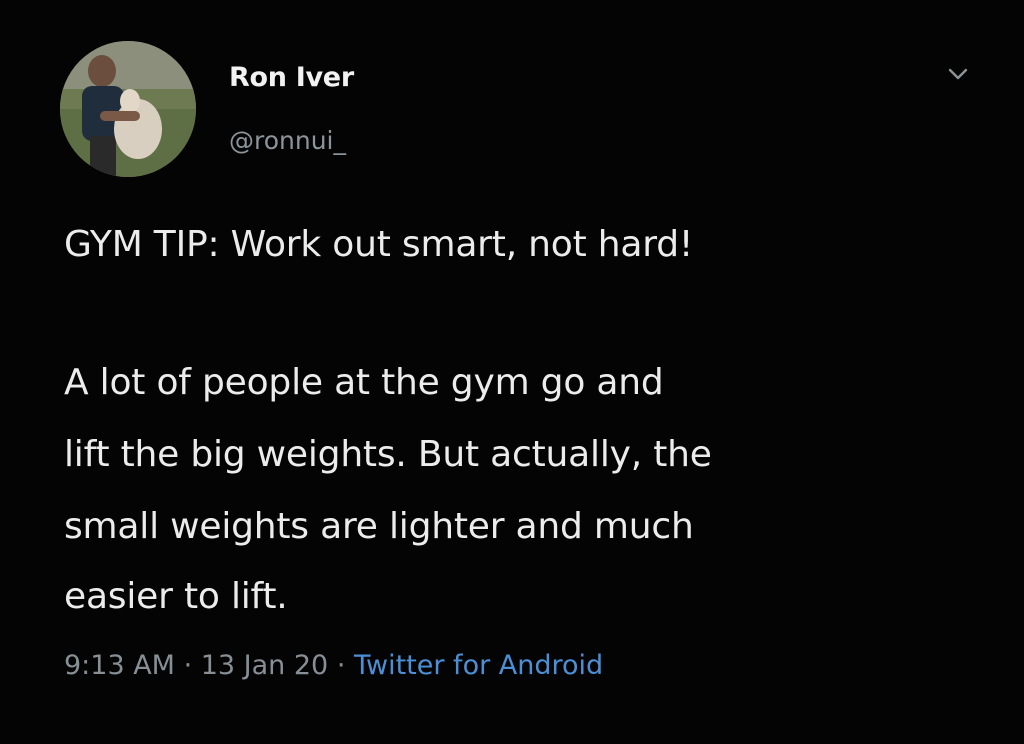  I want to click on avatar, so click(128, 109).